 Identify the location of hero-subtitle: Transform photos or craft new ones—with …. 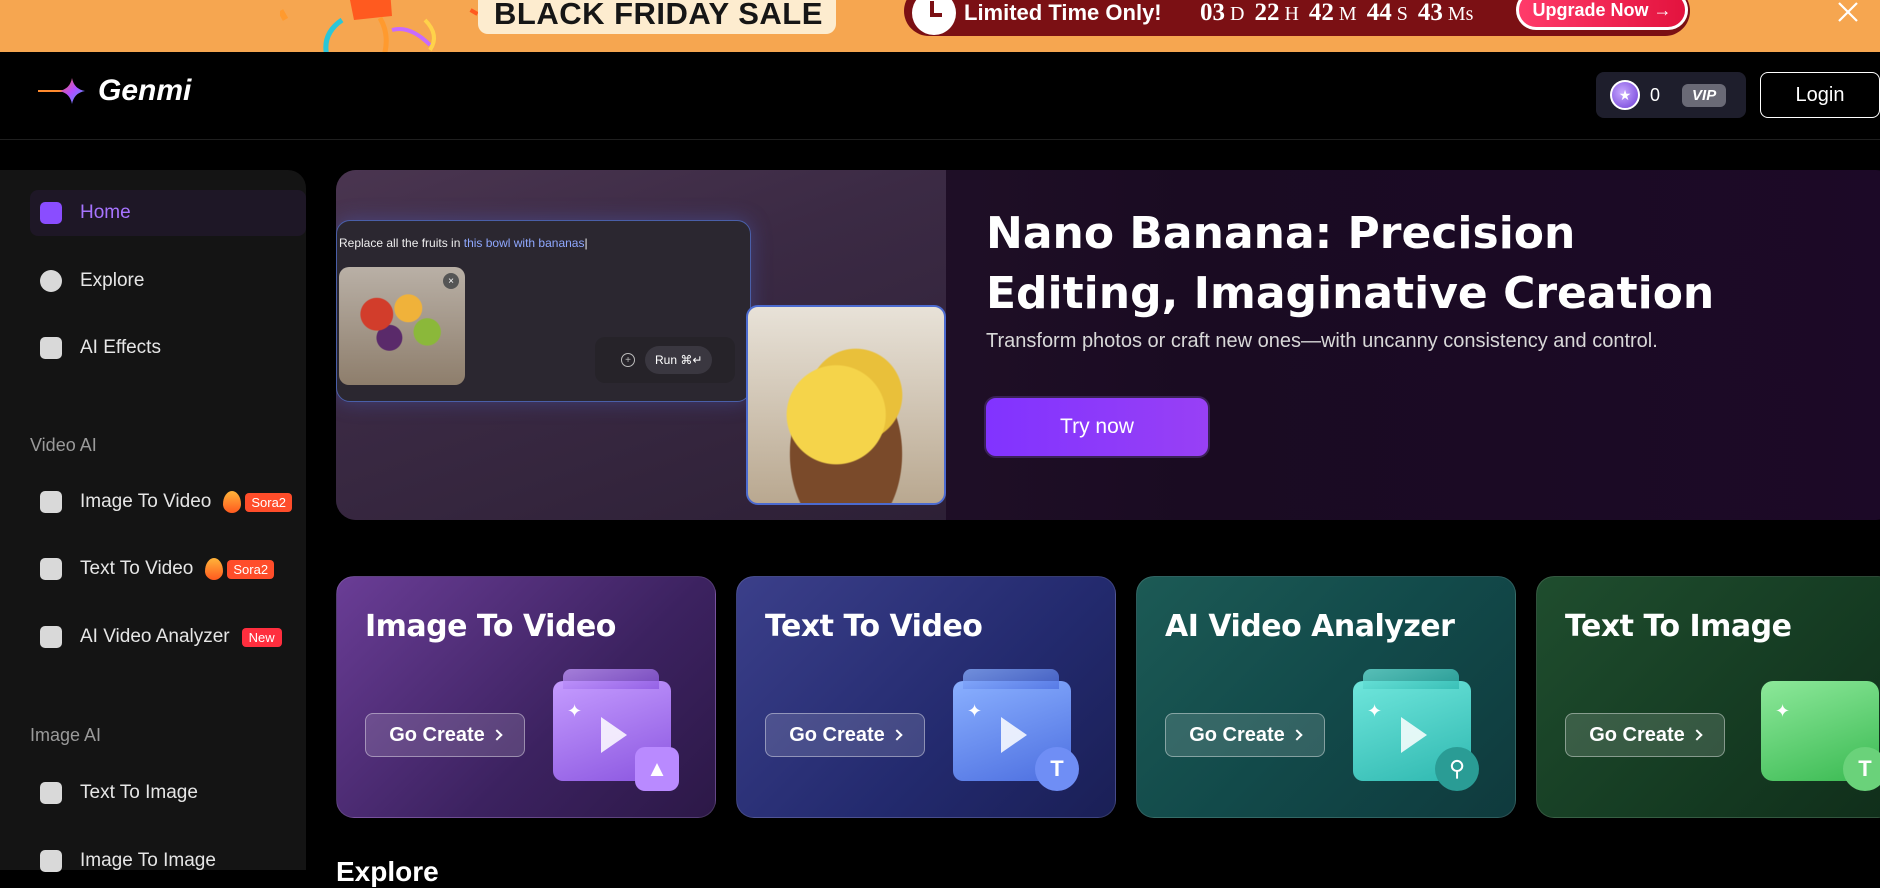
(1322, 341).